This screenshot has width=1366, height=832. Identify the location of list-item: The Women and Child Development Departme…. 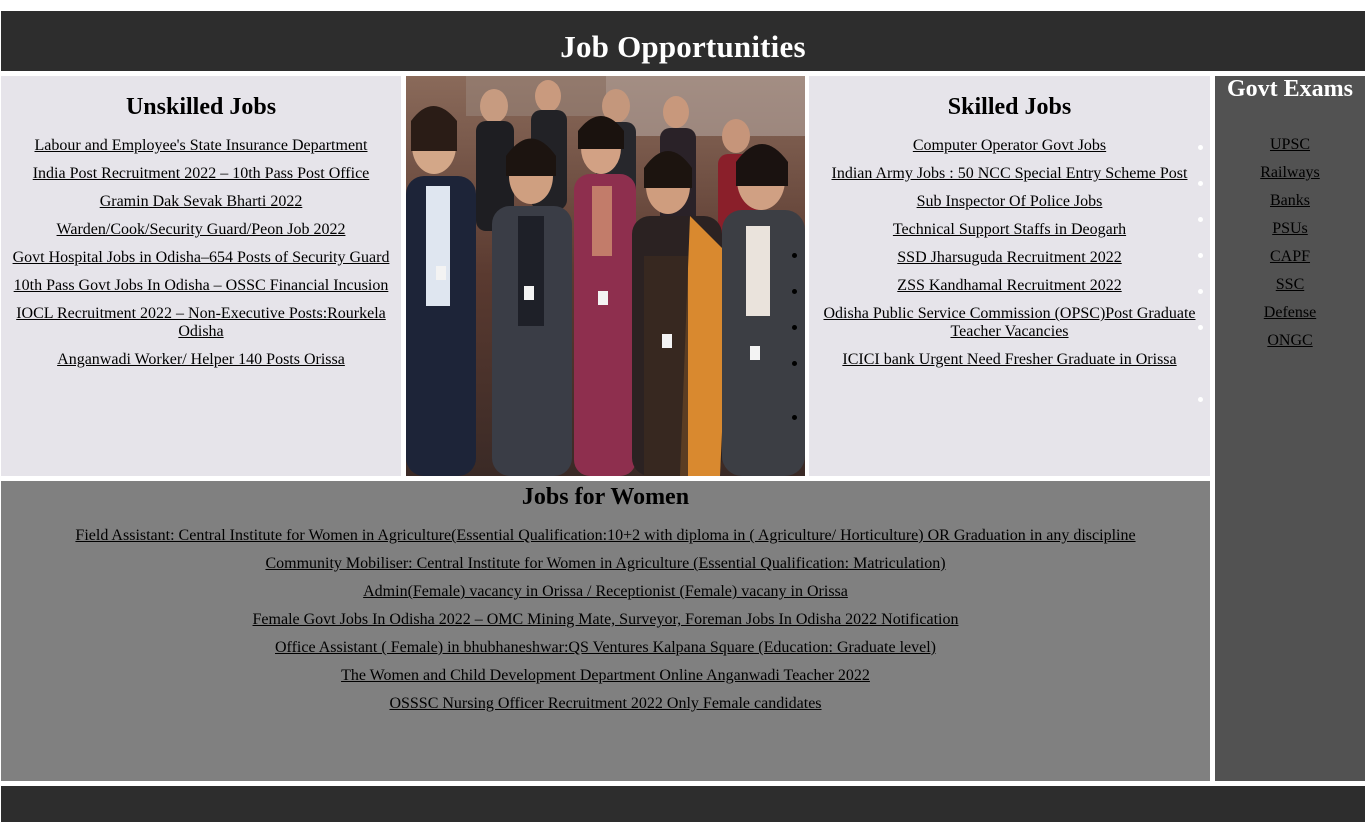
(605, 676).